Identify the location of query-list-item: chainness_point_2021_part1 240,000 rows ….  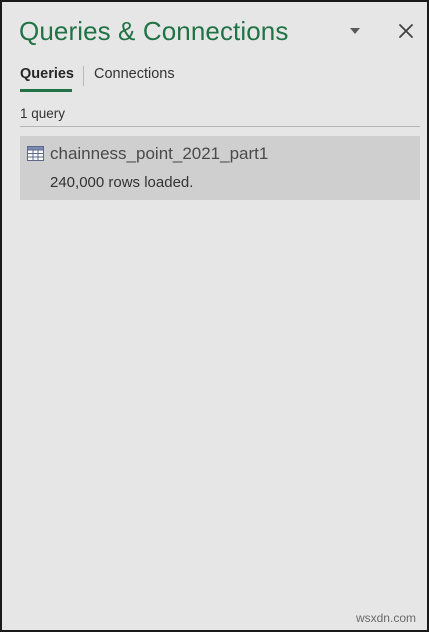
(220, 168).